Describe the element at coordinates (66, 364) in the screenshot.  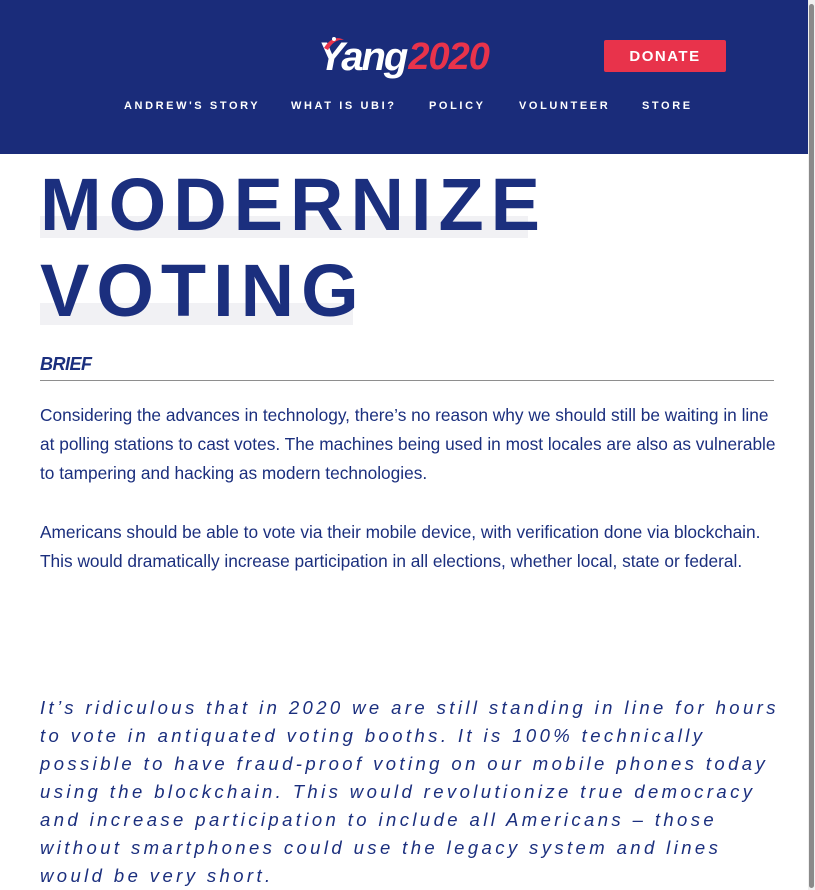
I see `brief-label: BRIEF` at that location.